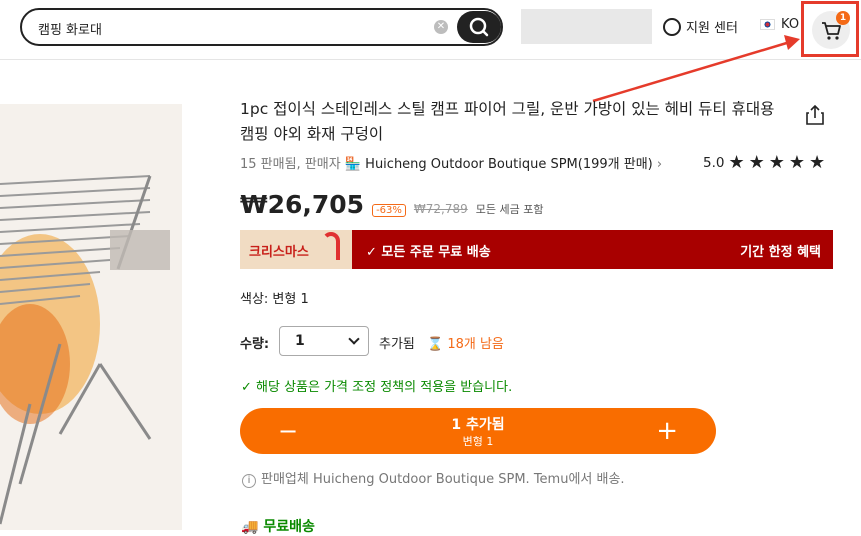  Describe the element at coordinates (843, 18) in the screenshot. I see `cart-count-badge: 1` at that location.